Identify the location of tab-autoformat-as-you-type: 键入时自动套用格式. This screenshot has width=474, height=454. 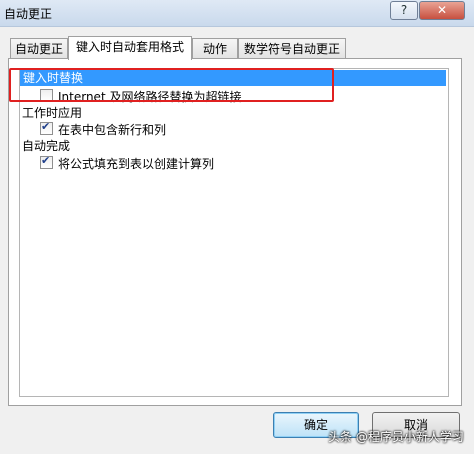
(130, 48).